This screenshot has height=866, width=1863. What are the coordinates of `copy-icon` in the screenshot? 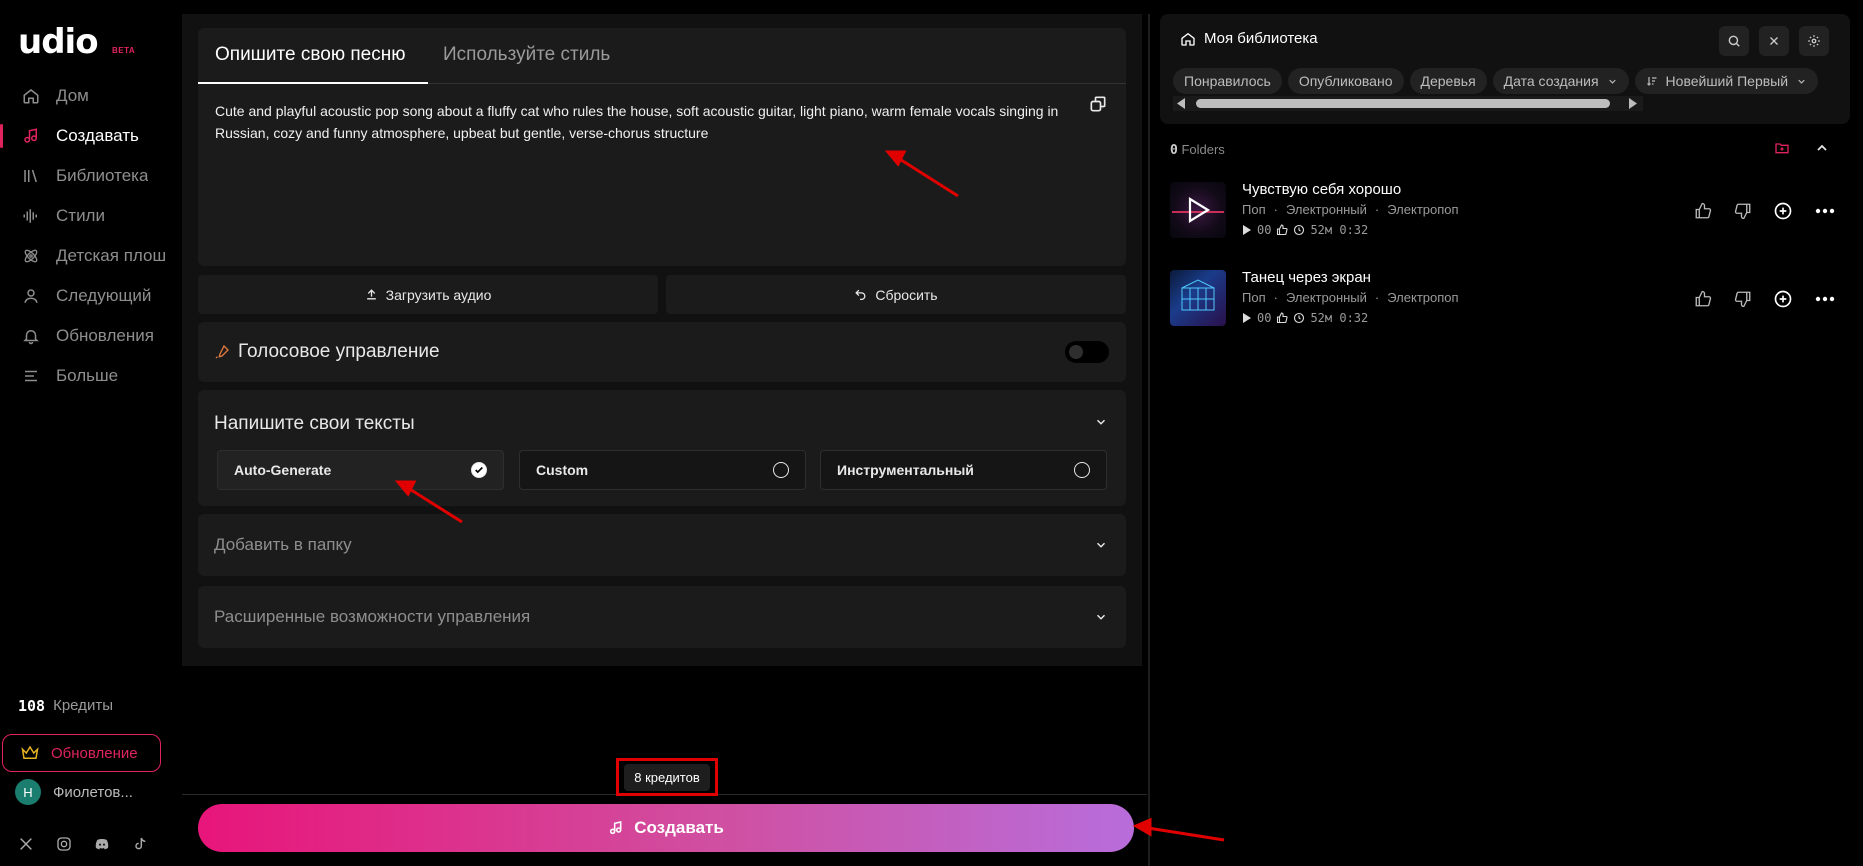 It's located at (1099, 105).